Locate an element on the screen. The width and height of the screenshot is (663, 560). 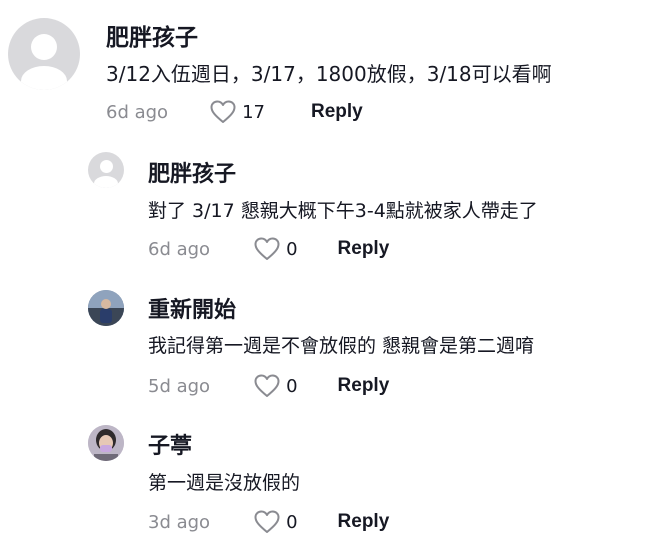
comment-timestamp: 5d ago is located at coordinates (179, 386).